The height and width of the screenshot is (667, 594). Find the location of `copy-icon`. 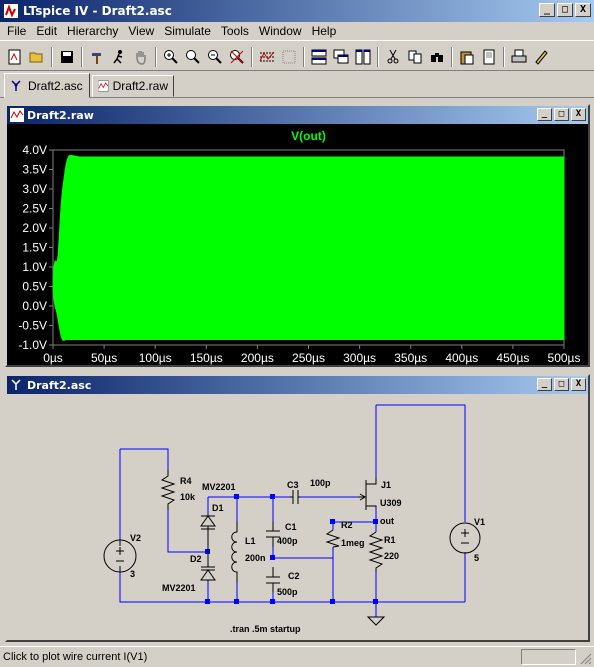

copy-icon is located at coordinates (415, 56).